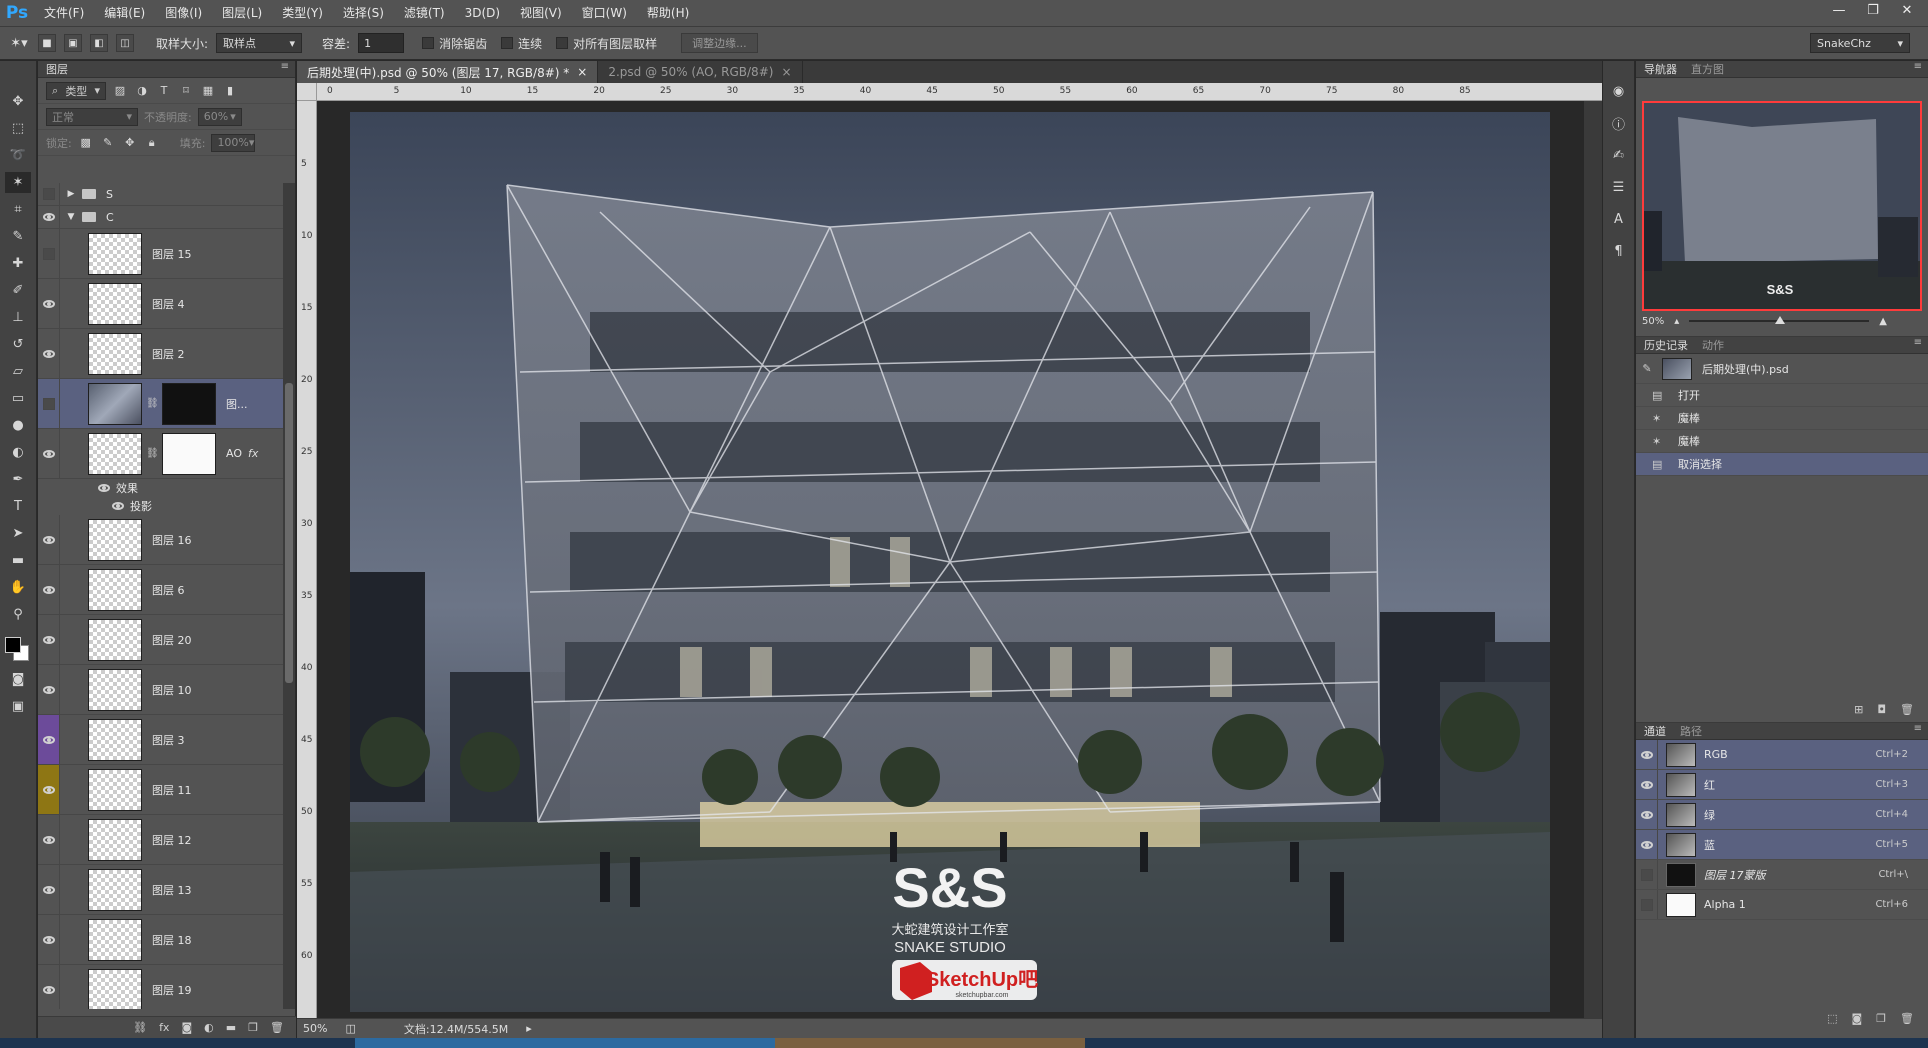 Image resolution: width=1928 pixels, height=1048 pixels. I want to click on color-swatches, so click(18, 650).